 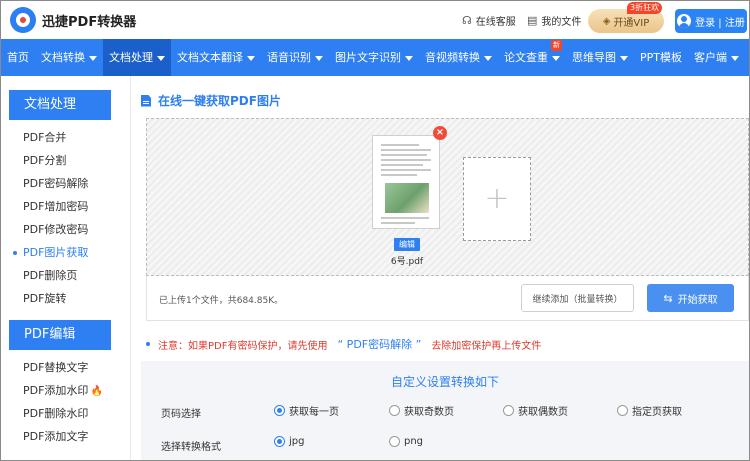 I want to click on sidebar-pdf-edit-item: PDF替换文字, so click(x=65, y=367).